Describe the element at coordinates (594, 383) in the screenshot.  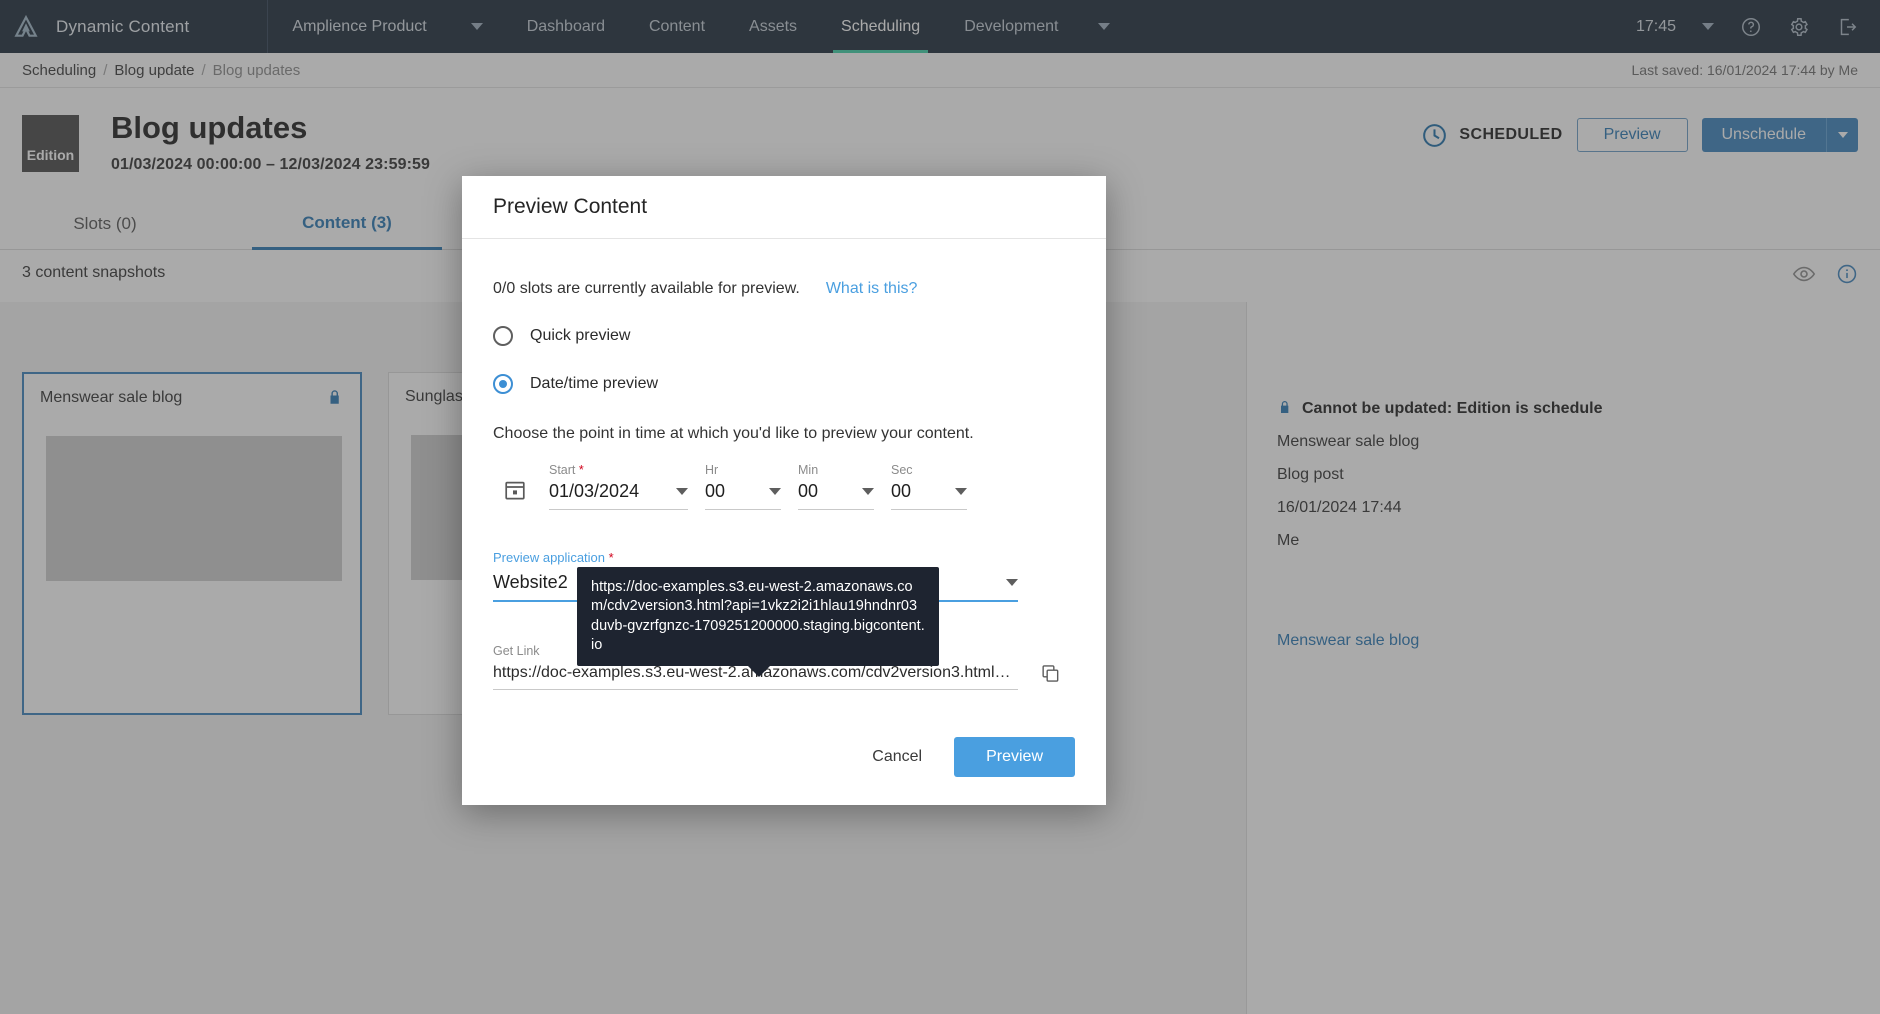
I see `radio-label: Date/time preview` at that location.